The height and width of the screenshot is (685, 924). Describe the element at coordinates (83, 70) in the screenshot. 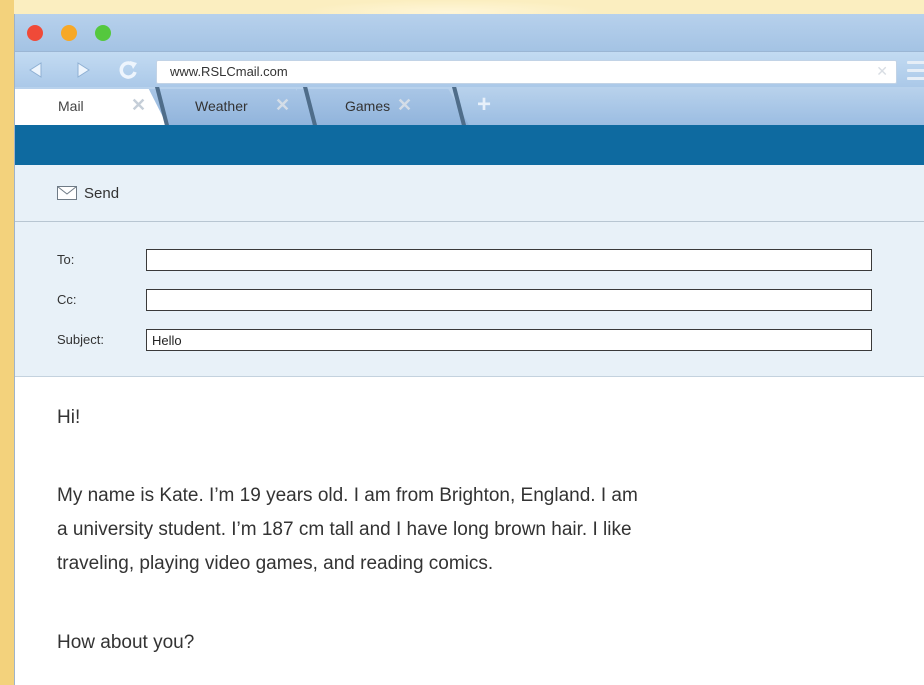

I see `forward-arrow-icon` at that location.